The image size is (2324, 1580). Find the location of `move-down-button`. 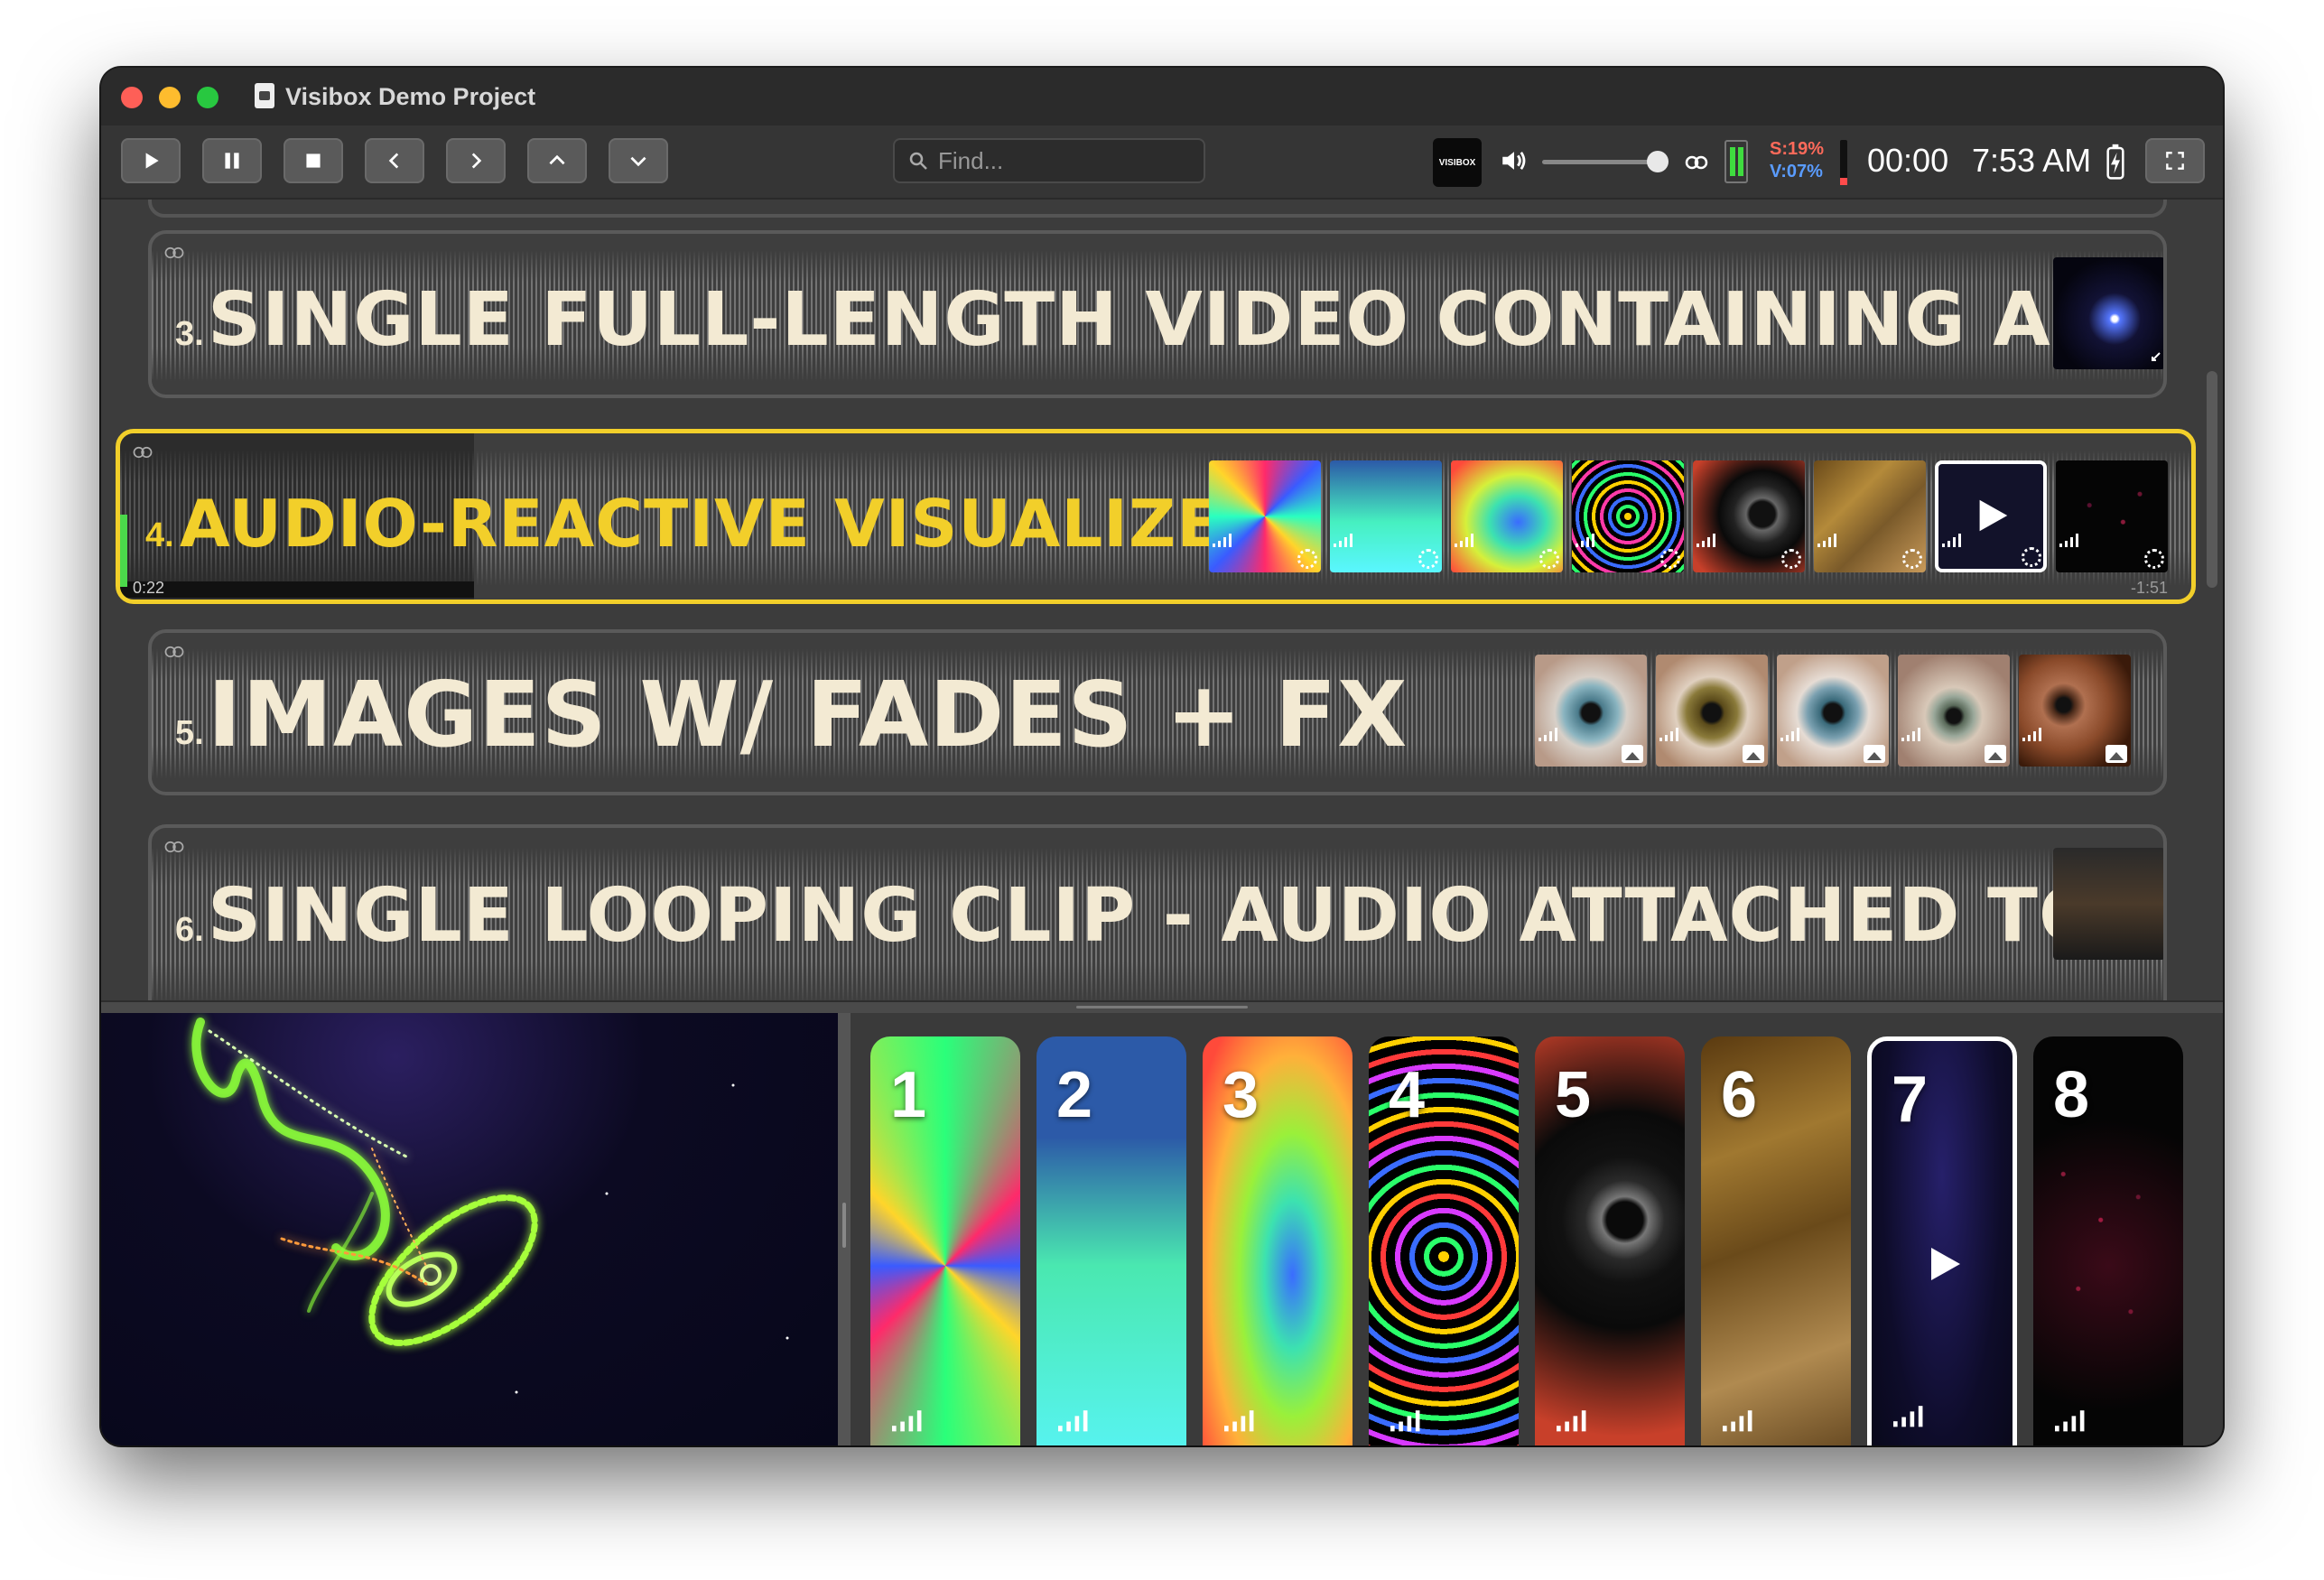

move-down-button is located at coordinates (638, 160).